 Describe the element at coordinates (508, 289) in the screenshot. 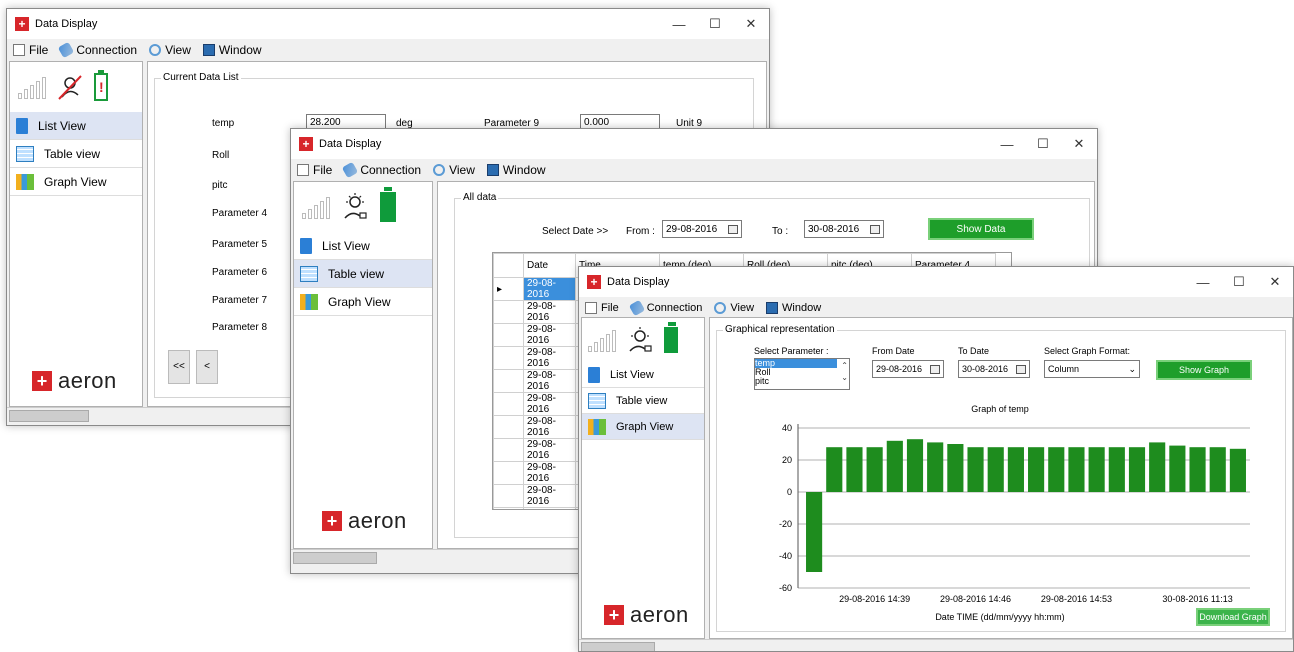

I see `row-selector-icon: ▸` at that location.